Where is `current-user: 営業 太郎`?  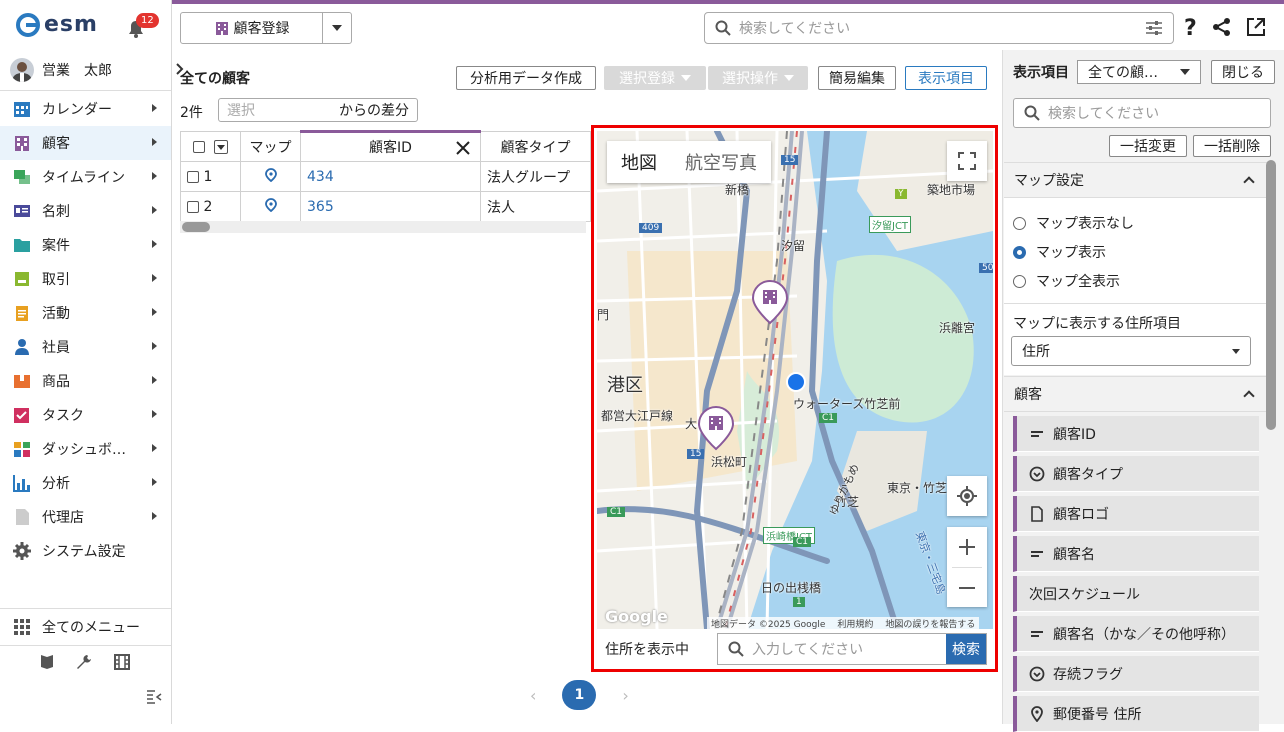 current-user: 営業 太郎 is located at coordinates (61, 70).